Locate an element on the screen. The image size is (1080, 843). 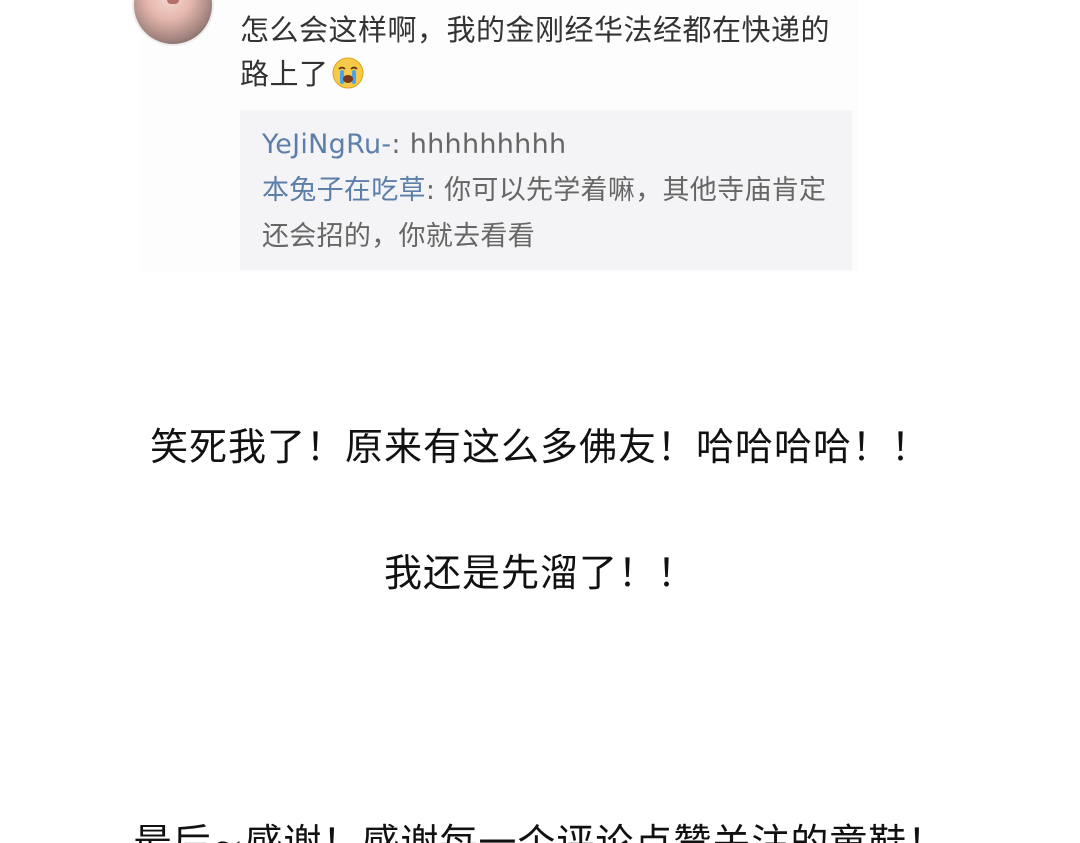
reply-username: YeJiNgRu- is located at coordinates (326, 144).